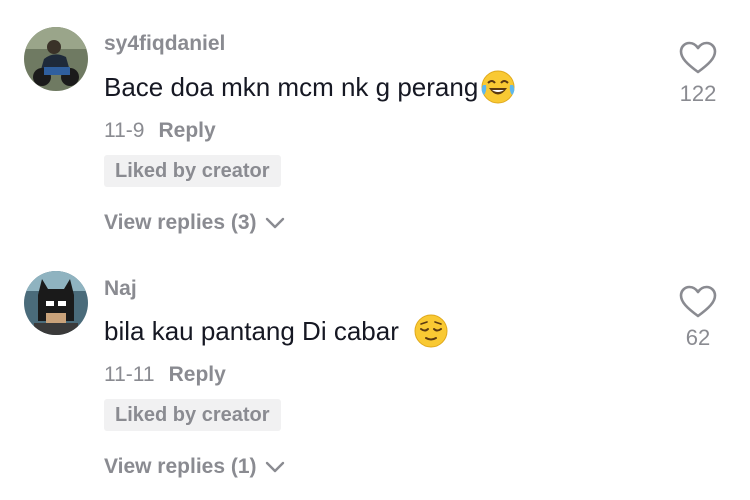 This screenshot has width=750, height=500. What do you see at coordinates (120, 289) in the screenshot?
I see `comment-username: Naj` at bounding box center [120, 289].